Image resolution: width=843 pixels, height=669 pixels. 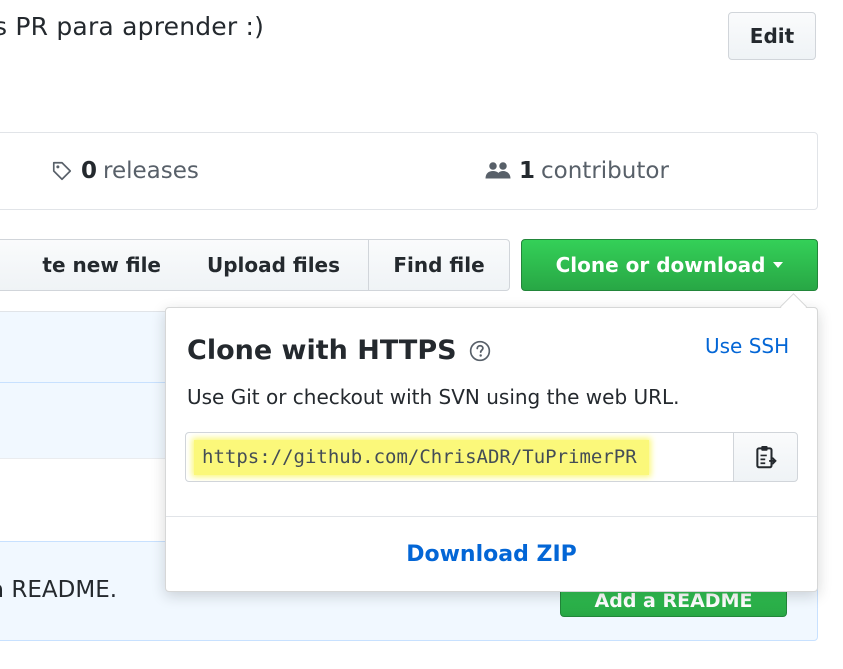 What do you see at coordinates (605, 171) in the screenshot?
I see `contributors-label: contributor` at bounding box center [605, 171].